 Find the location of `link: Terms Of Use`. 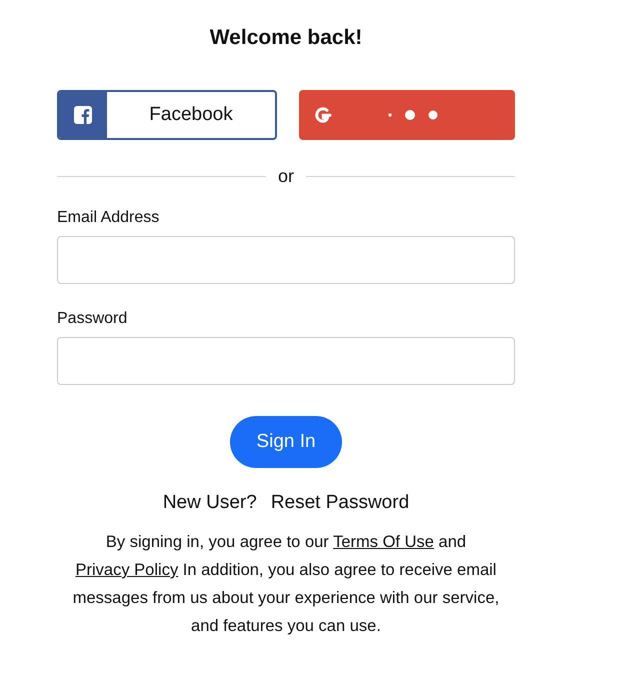

link: Terms Of Use is located at coordinates (383, 542).